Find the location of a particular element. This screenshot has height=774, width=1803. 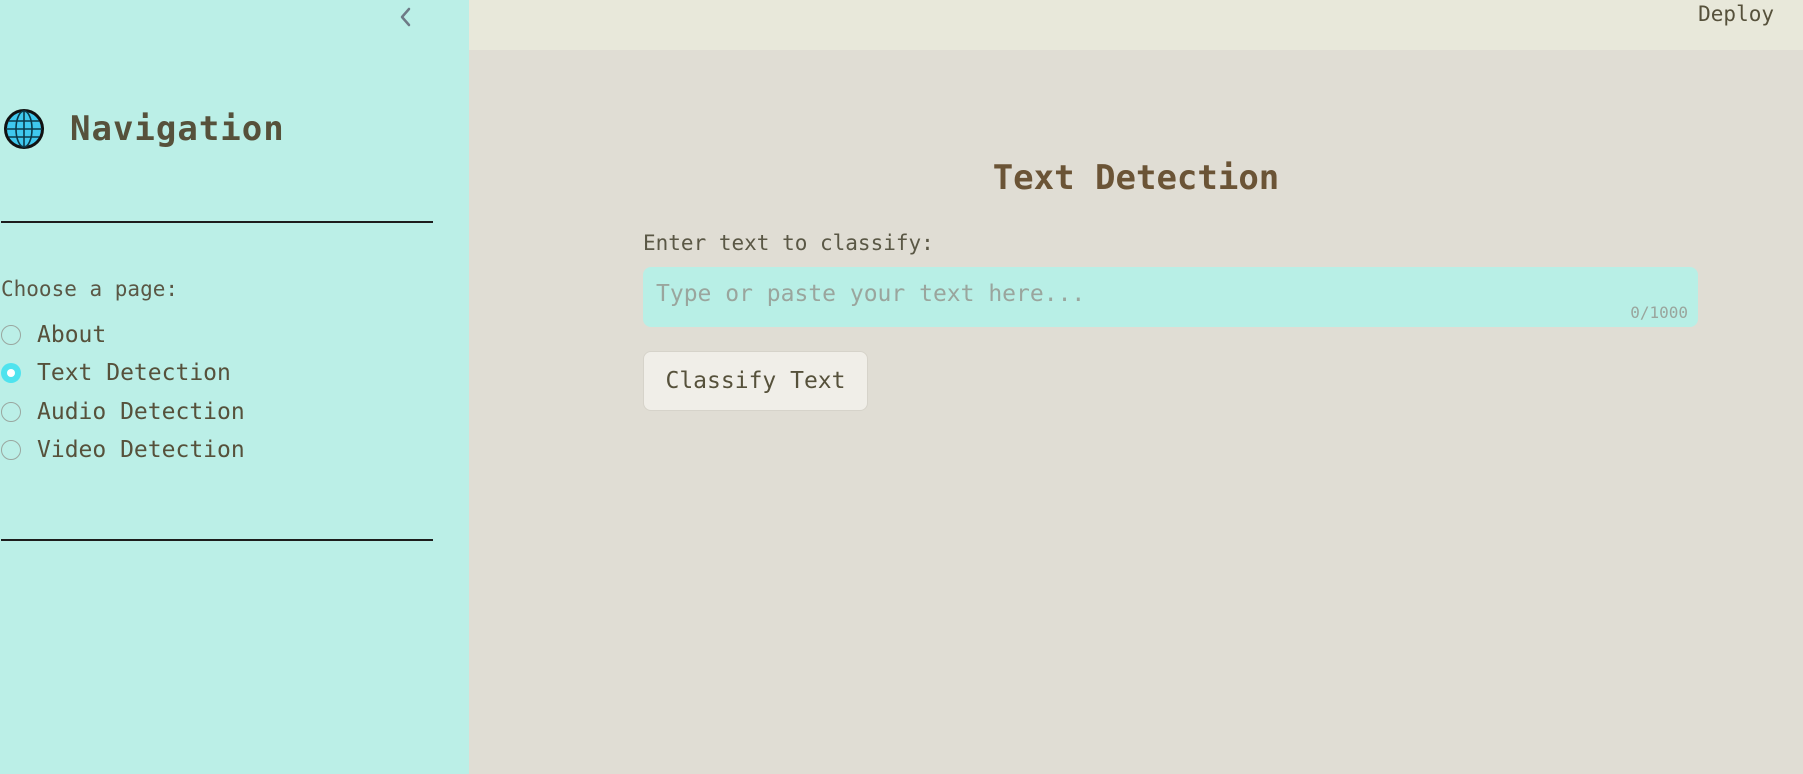

text-input-area: Type or paste your text here... 0/1000 is located at coordinates (1170, 297).